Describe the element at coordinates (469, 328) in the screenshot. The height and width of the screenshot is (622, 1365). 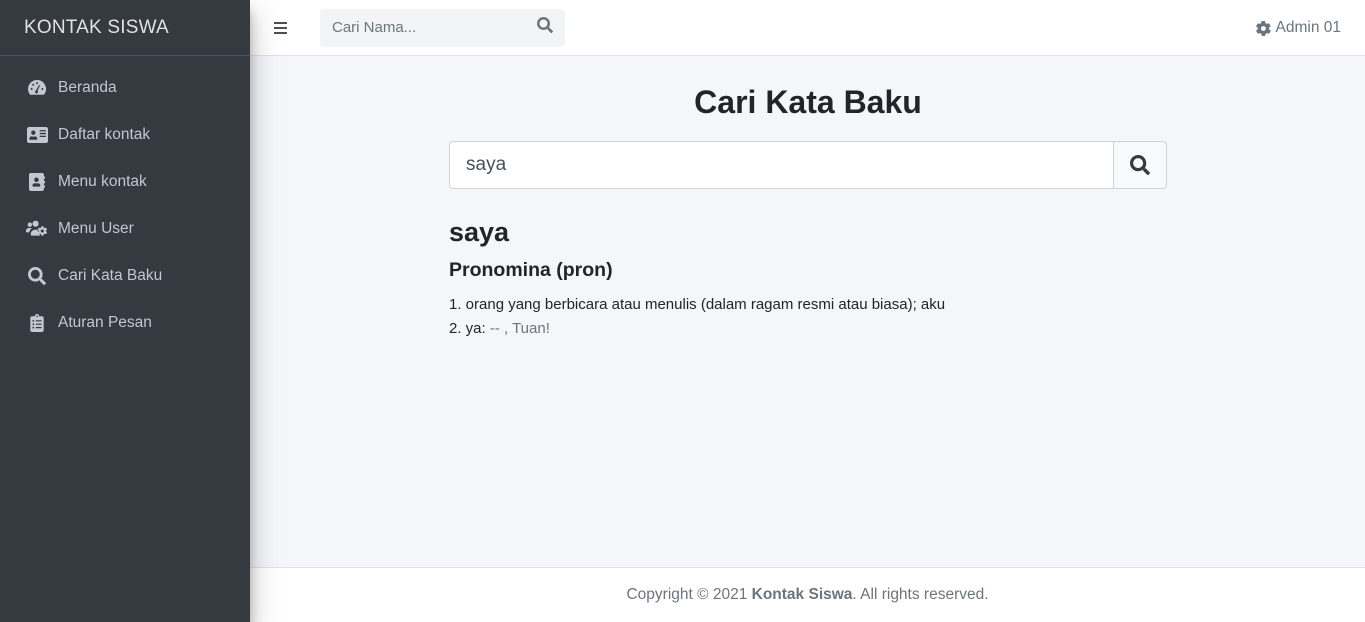
I see `definition-text: 2. ya:` at that location.